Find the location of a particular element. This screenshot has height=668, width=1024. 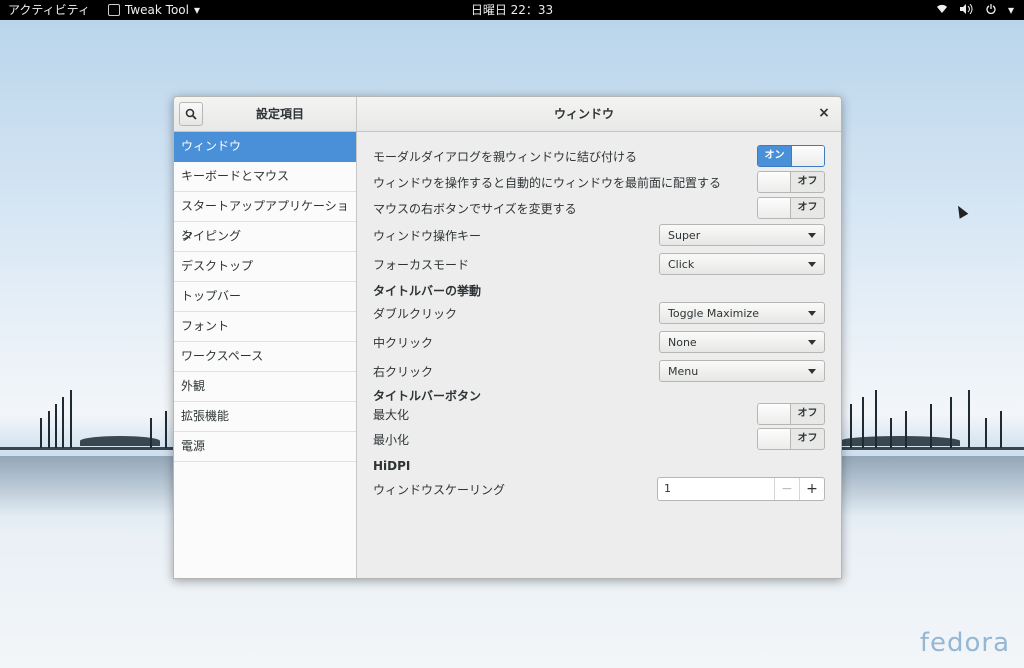

dropdown-value: Click is located at coordinates (681, 264).